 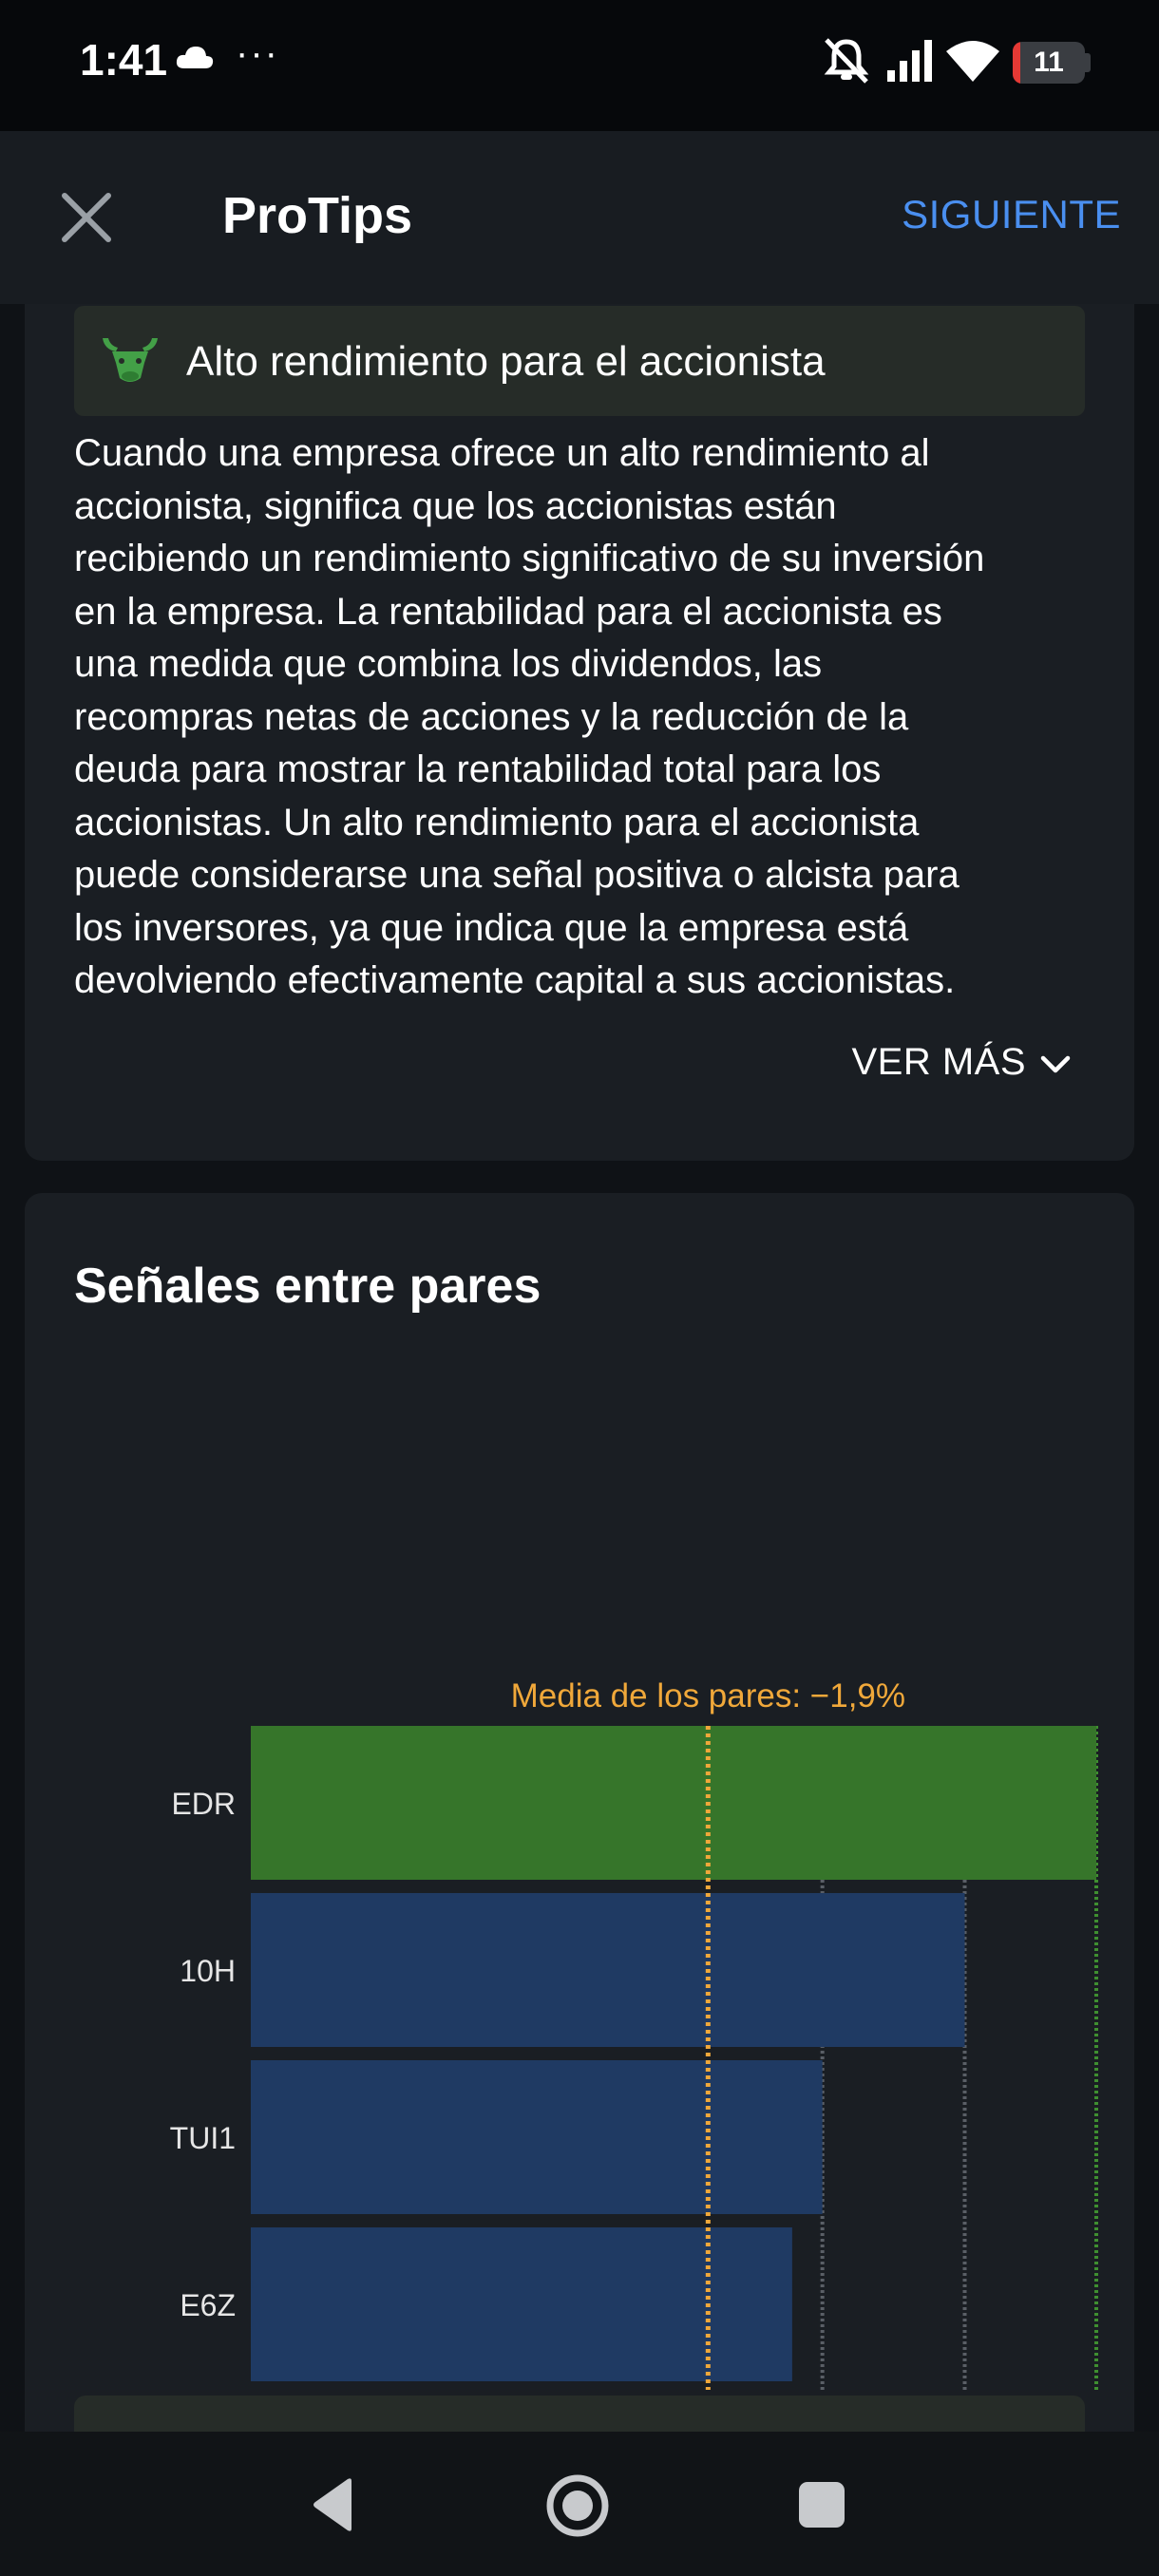 I want to click on signal-icon, so click(x=909, y=61).